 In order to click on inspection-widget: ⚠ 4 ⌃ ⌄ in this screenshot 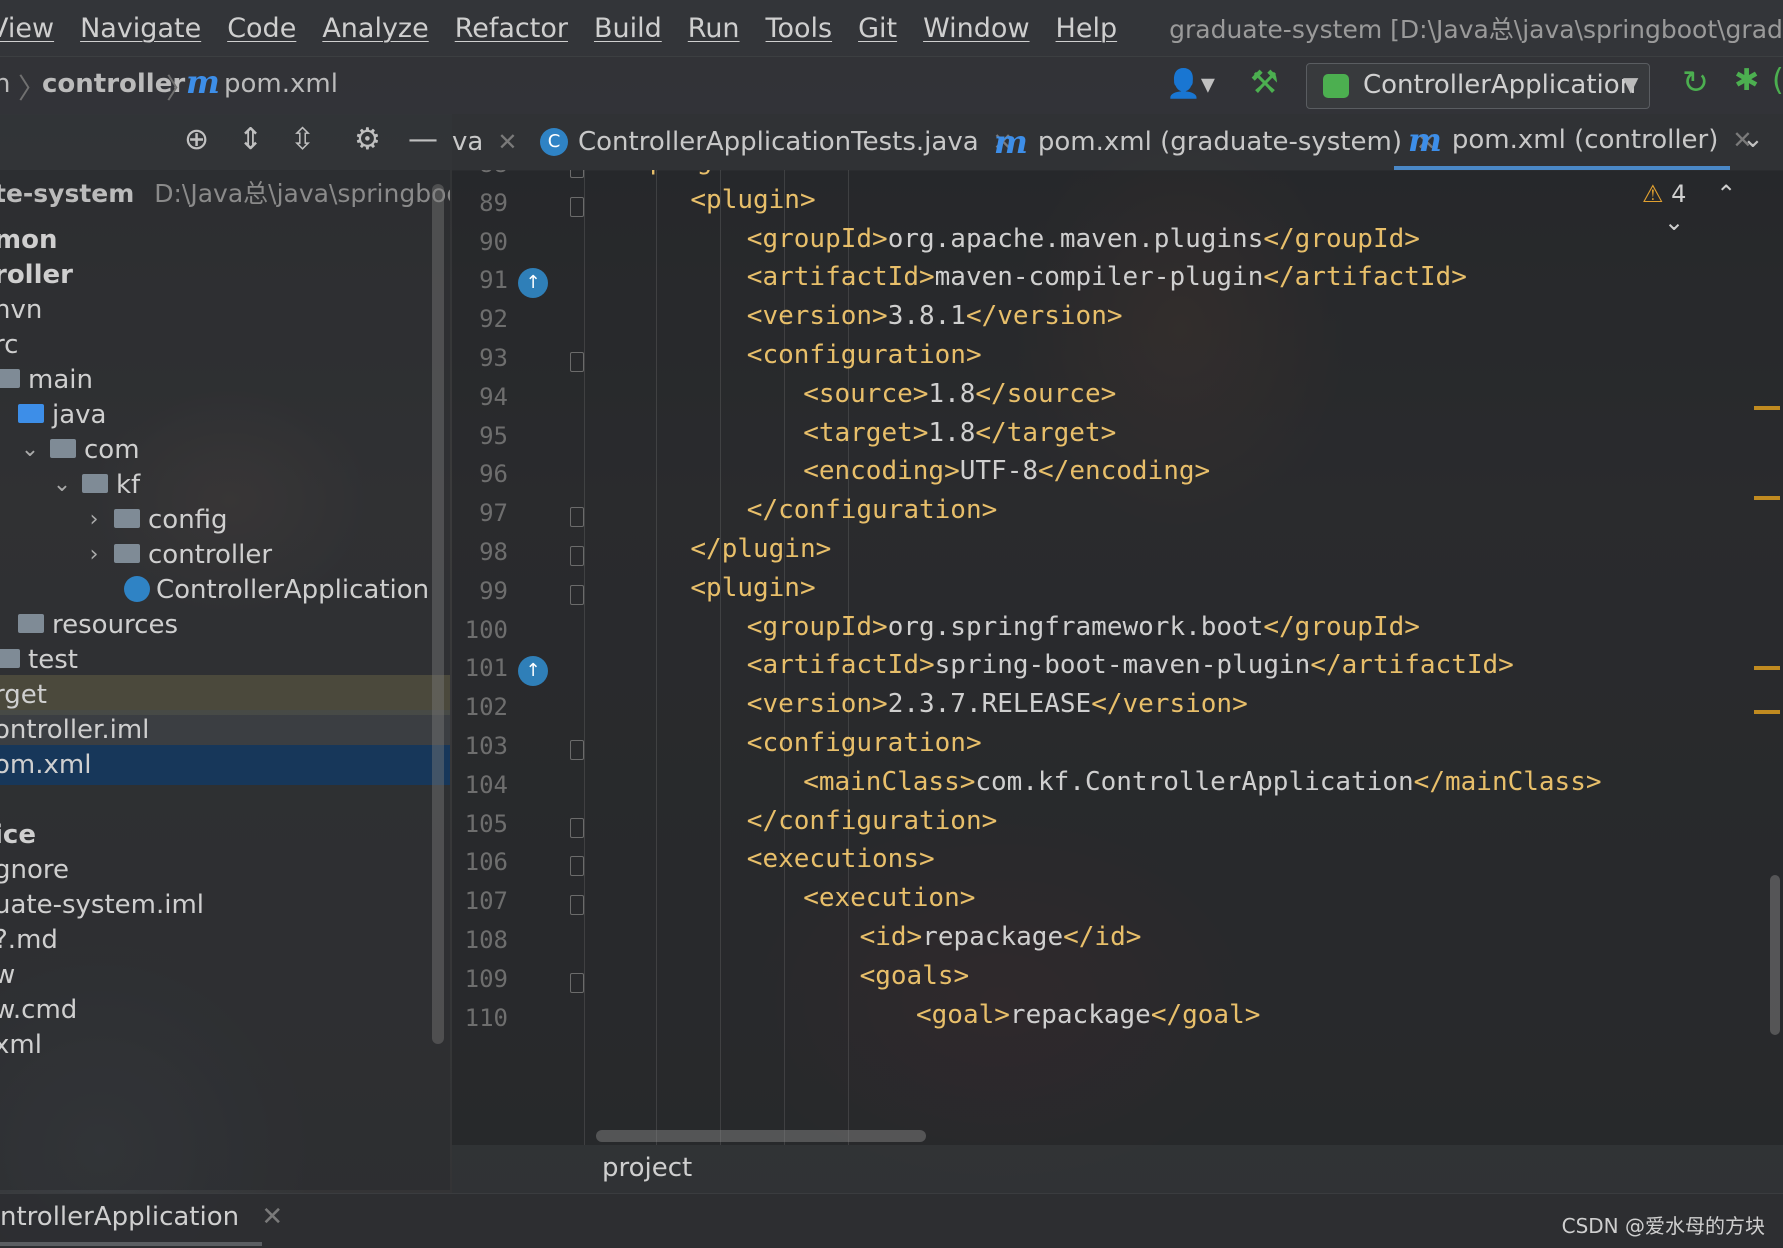, I will do `click(1712, 208)`.